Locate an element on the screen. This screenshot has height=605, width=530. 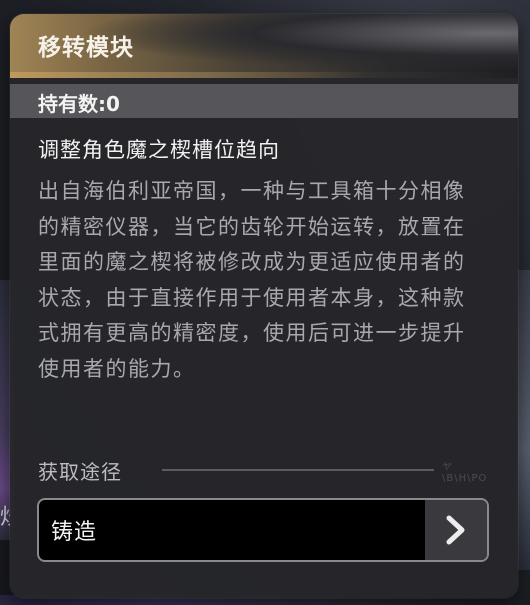
item-effect-subtitle: 调整角色魔之楔槽位趋向 is located at coordinates (159, 150).